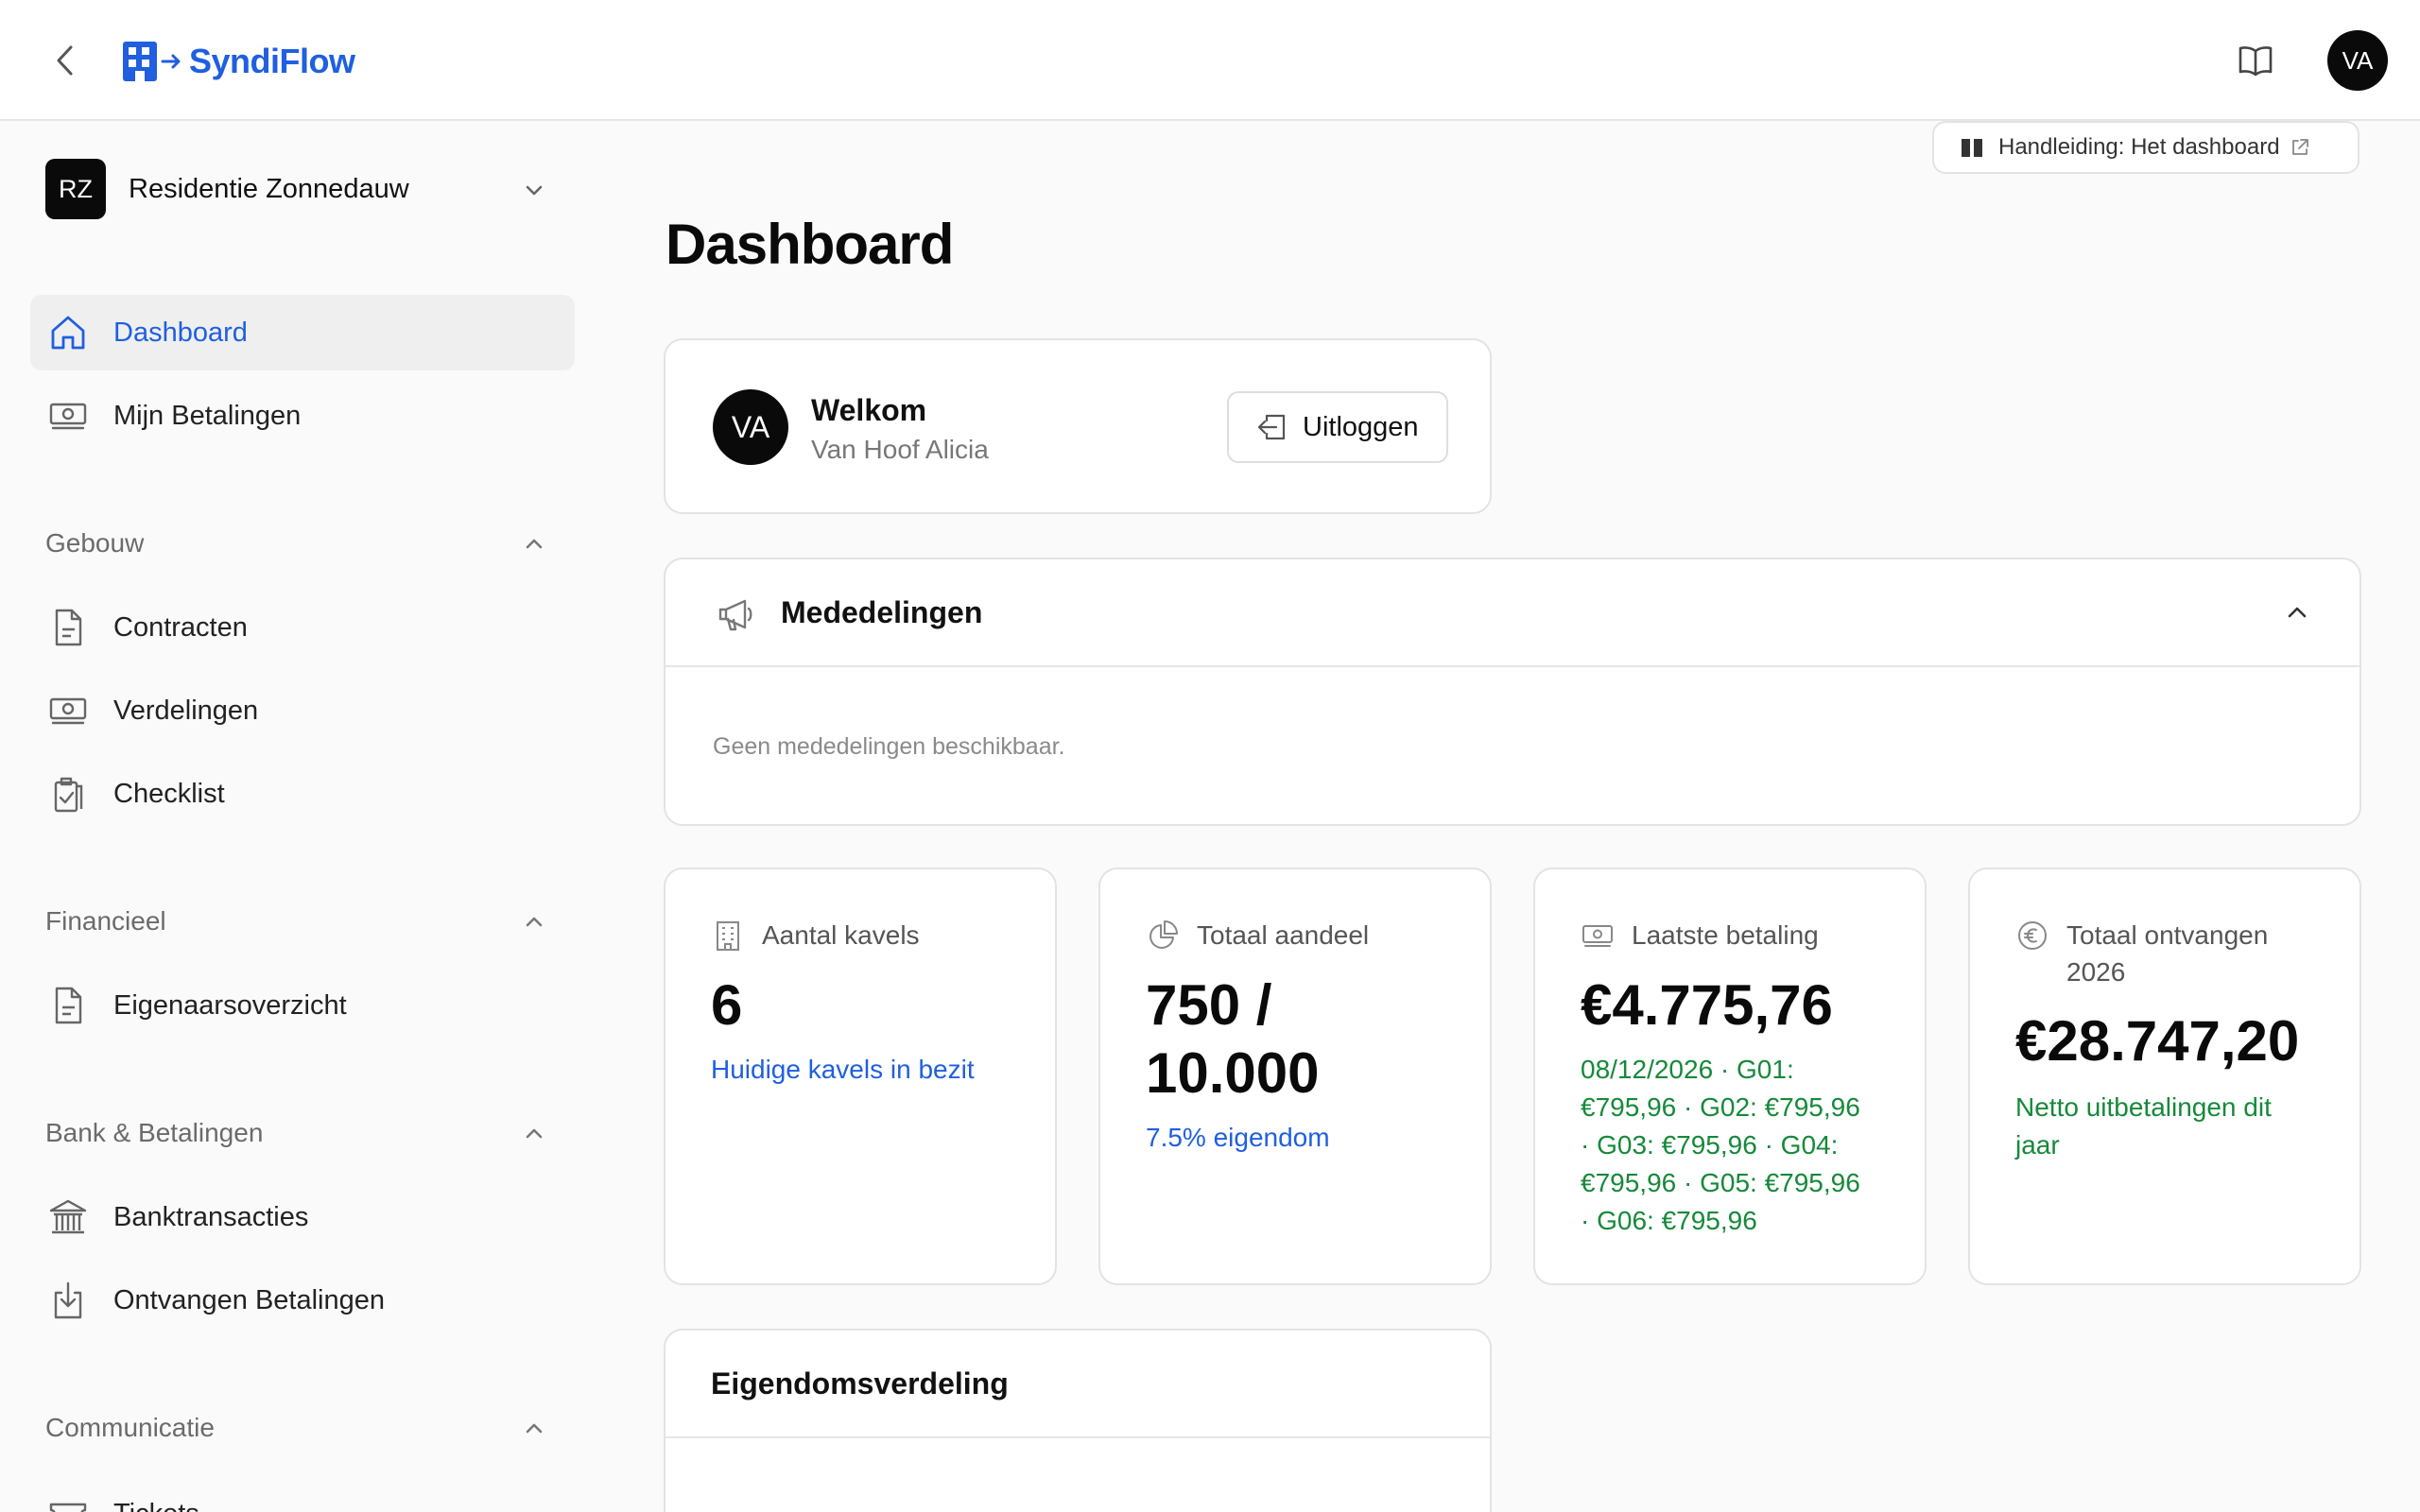 Image resolution: width=2420 pixels, height=1512 pixels. I want to click on home-icon, so click(68, 332).